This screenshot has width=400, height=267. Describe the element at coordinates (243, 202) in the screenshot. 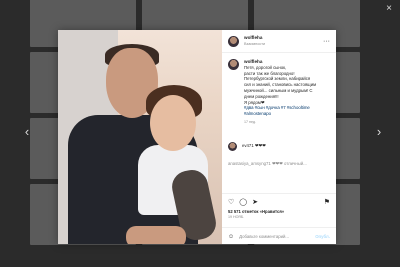

I see `comment-icon: ◯` at that location.